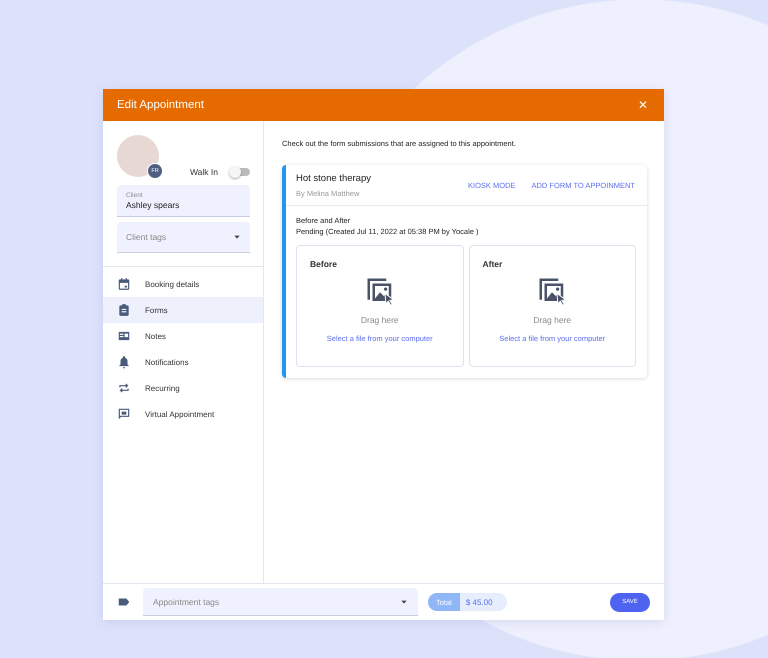 The width and height of the screenshot is (768, 658). What do you see at coordinates (183, 336) in the screenshot?
I see `sidebar-item: Notes` at bounding box center [183, 336].